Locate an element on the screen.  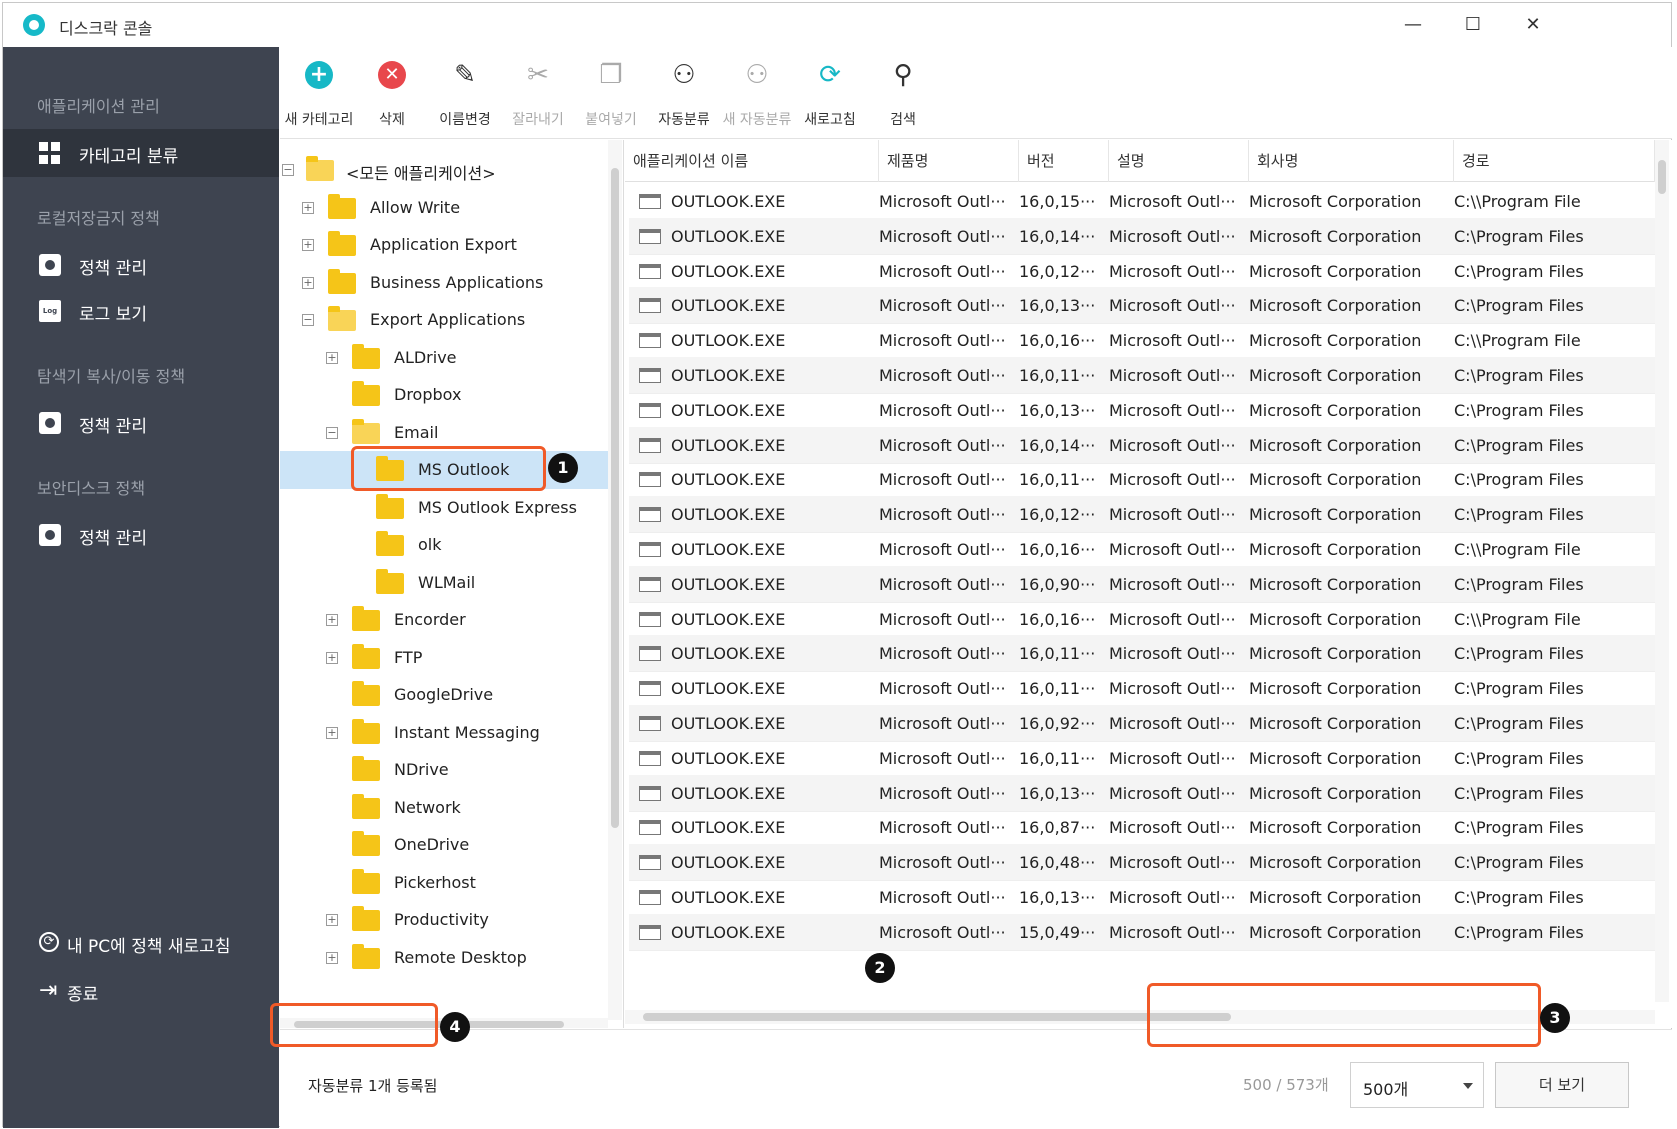
table-cell: 16,0,14··· is located at coordinates (1057, 445).